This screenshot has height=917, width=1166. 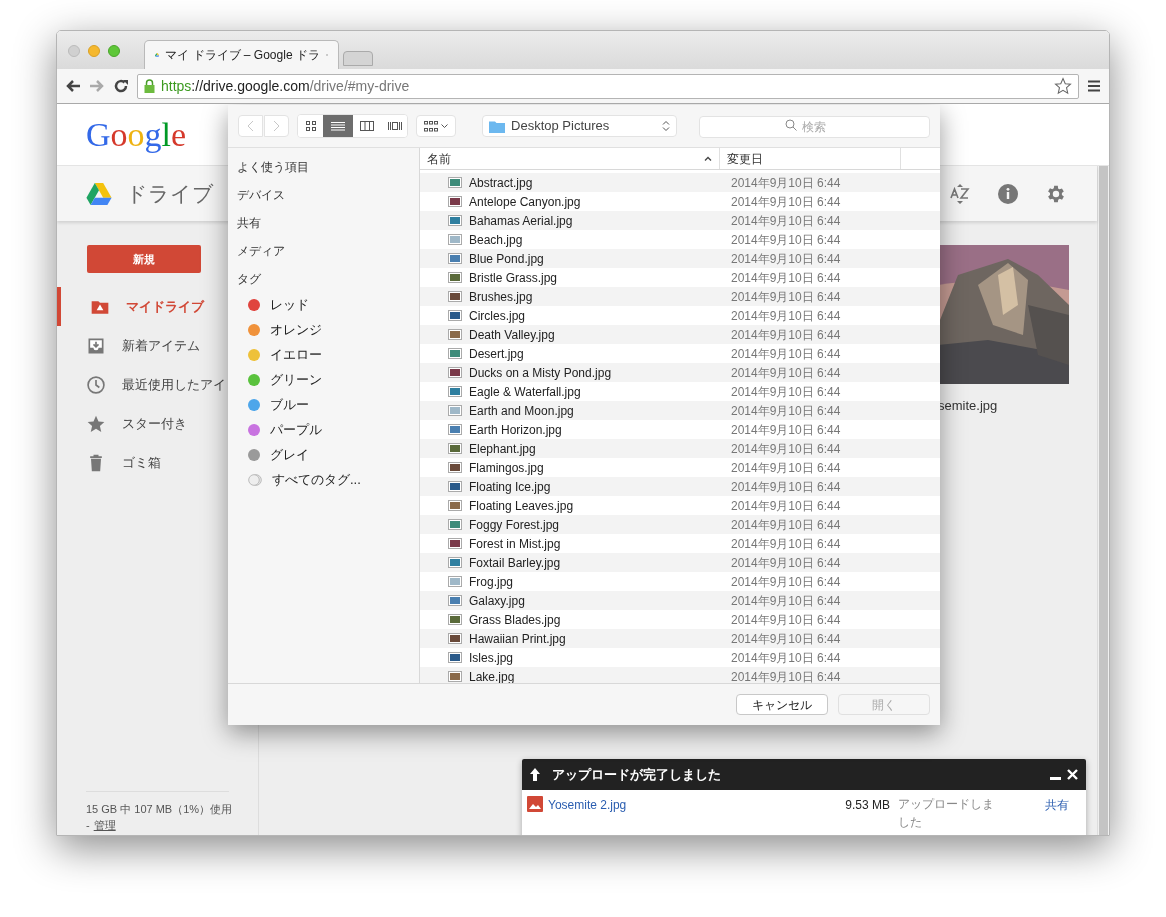 I want to click on file-name: Eagle & Waterfall.jpg, so click(x=525, y=392).